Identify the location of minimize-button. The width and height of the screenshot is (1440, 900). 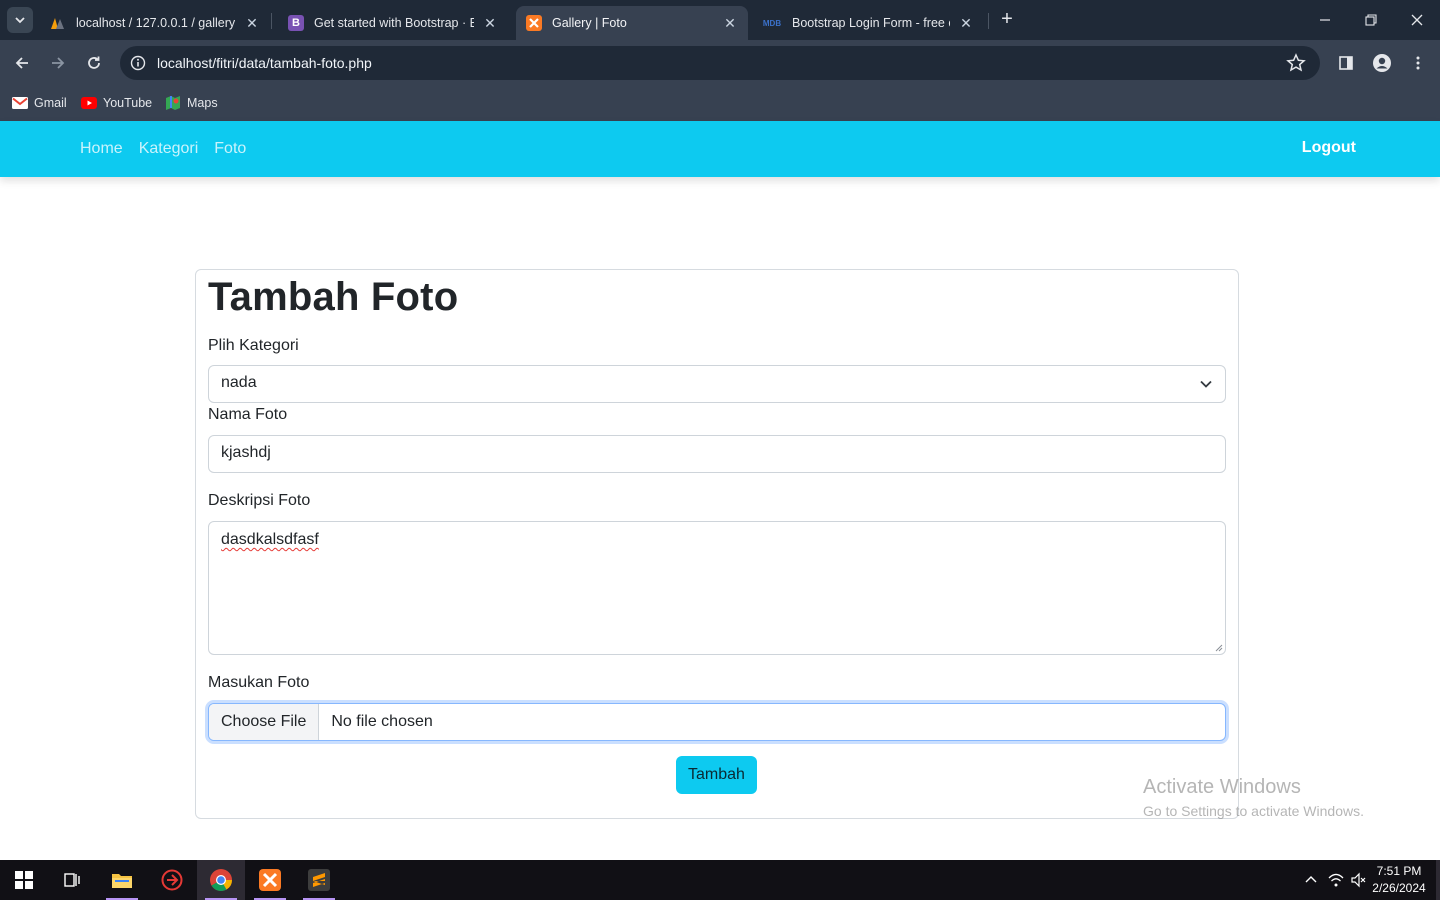
(1325, 20).